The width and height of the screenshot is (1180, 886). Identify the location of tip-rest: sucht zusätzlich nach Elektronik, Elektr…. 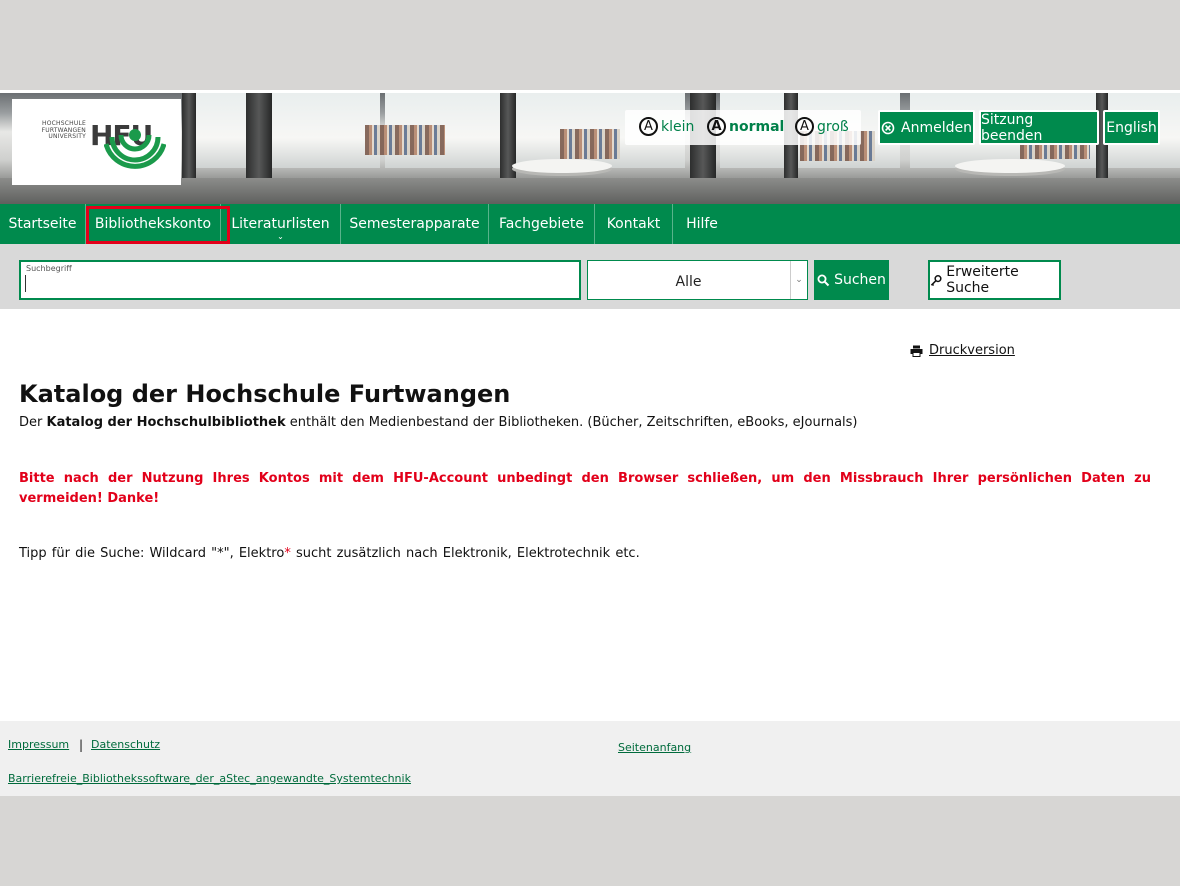
(467, 553).